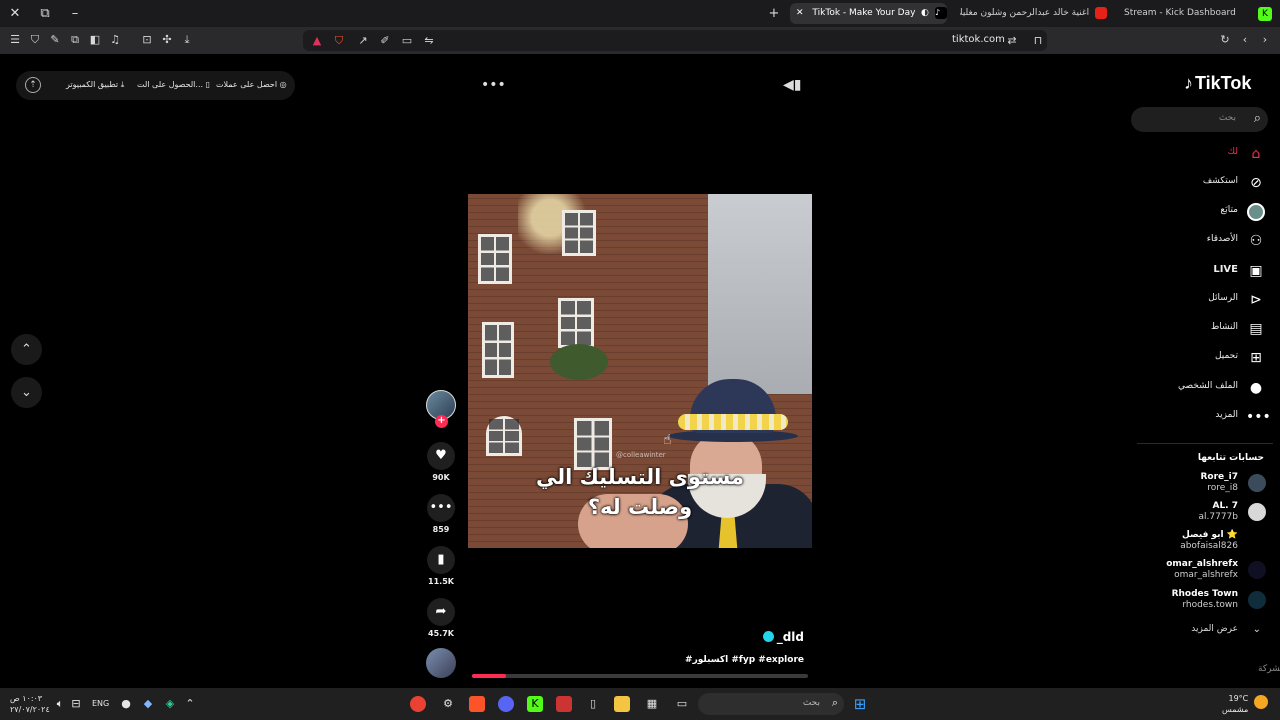 This screenshot has width=1280, height=720. I want to click on shield-icon: ⛉, so click(35, 40).